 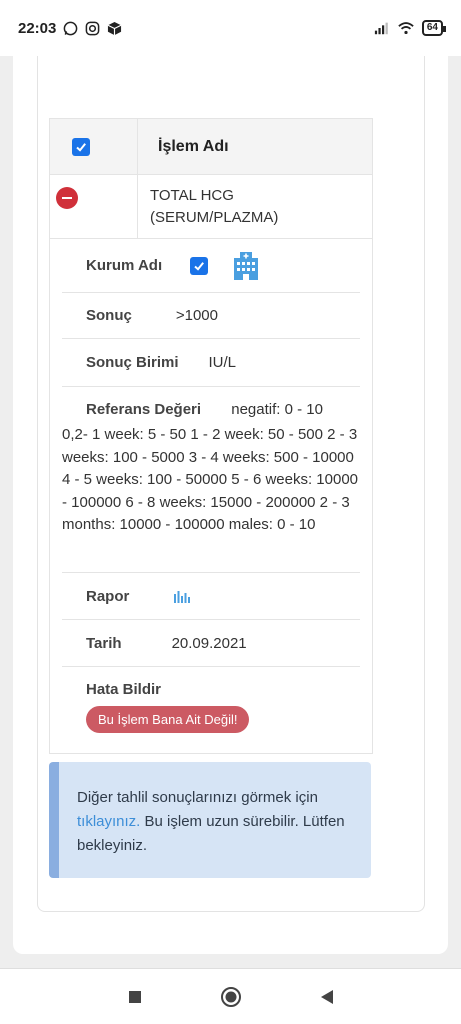 I want to click on hospital-building-icon, so click(x=246, y=266).